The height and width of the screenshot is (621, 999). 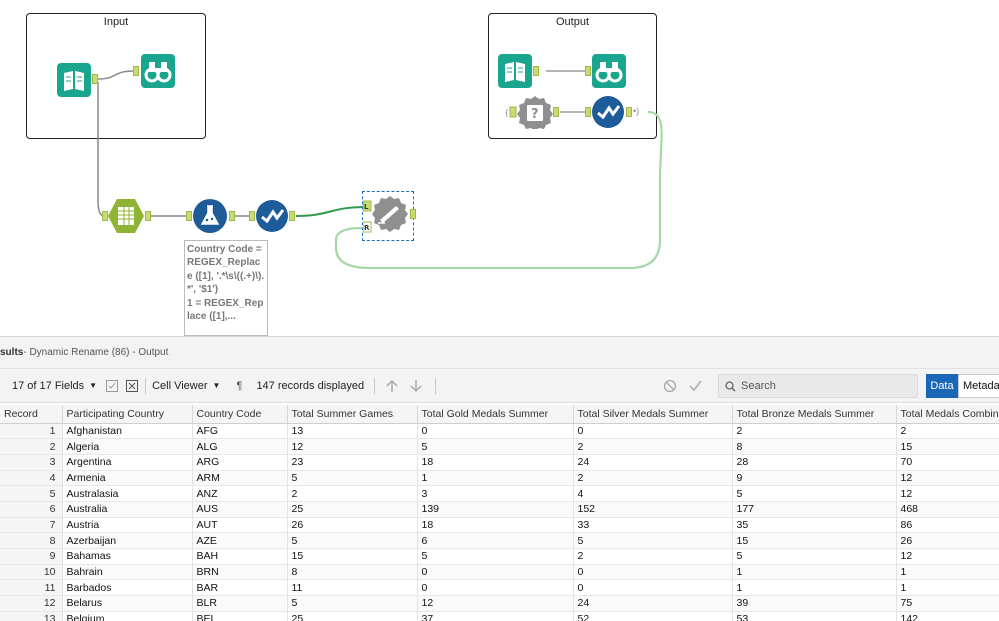 I want to click on pilcrow-toggle: ¶, so click(x=239, y=386).